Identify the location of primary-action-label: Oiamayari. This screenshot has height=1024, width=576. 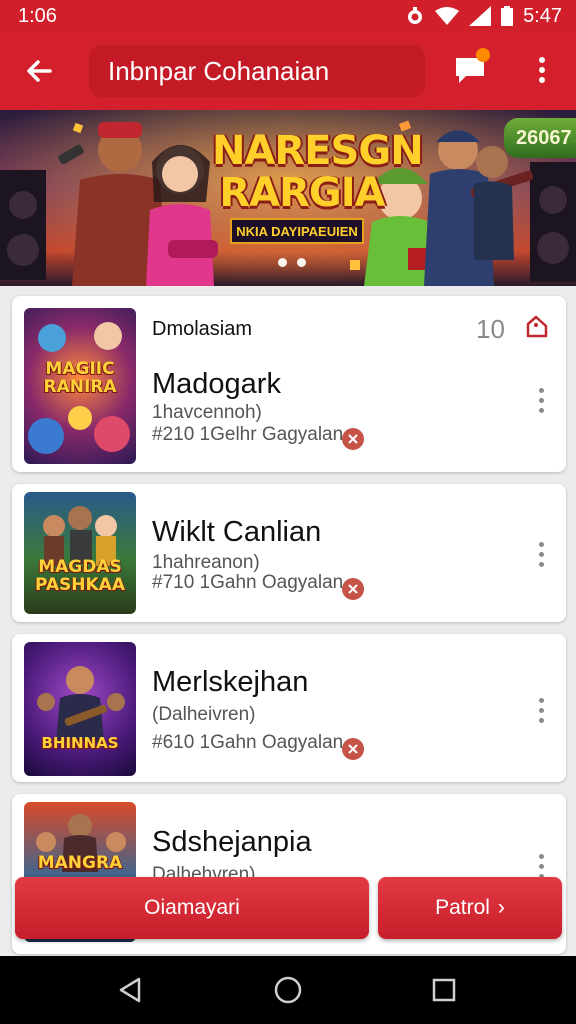
(192, 907).